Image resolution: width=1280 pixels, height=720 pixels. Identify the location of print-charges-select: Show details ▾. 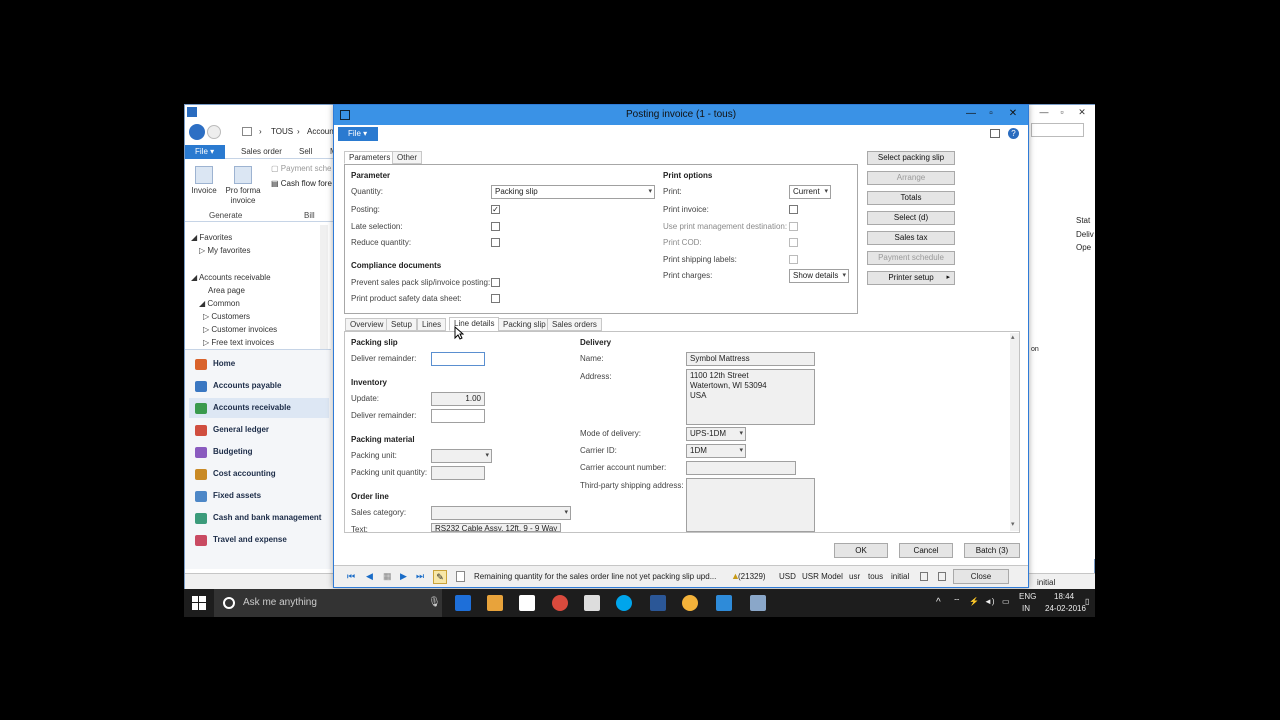
(819, 276).